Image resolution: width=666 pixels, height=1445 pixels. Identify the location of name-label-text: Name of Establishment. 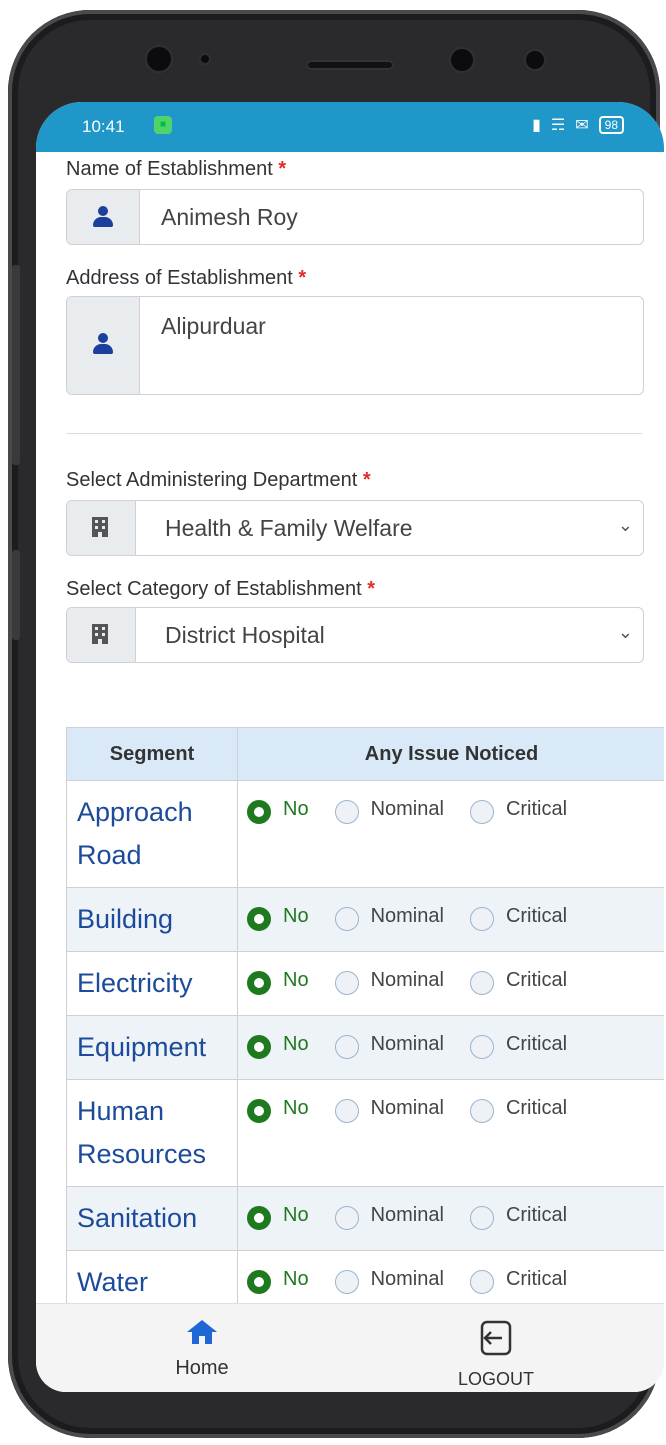
(169, 169).